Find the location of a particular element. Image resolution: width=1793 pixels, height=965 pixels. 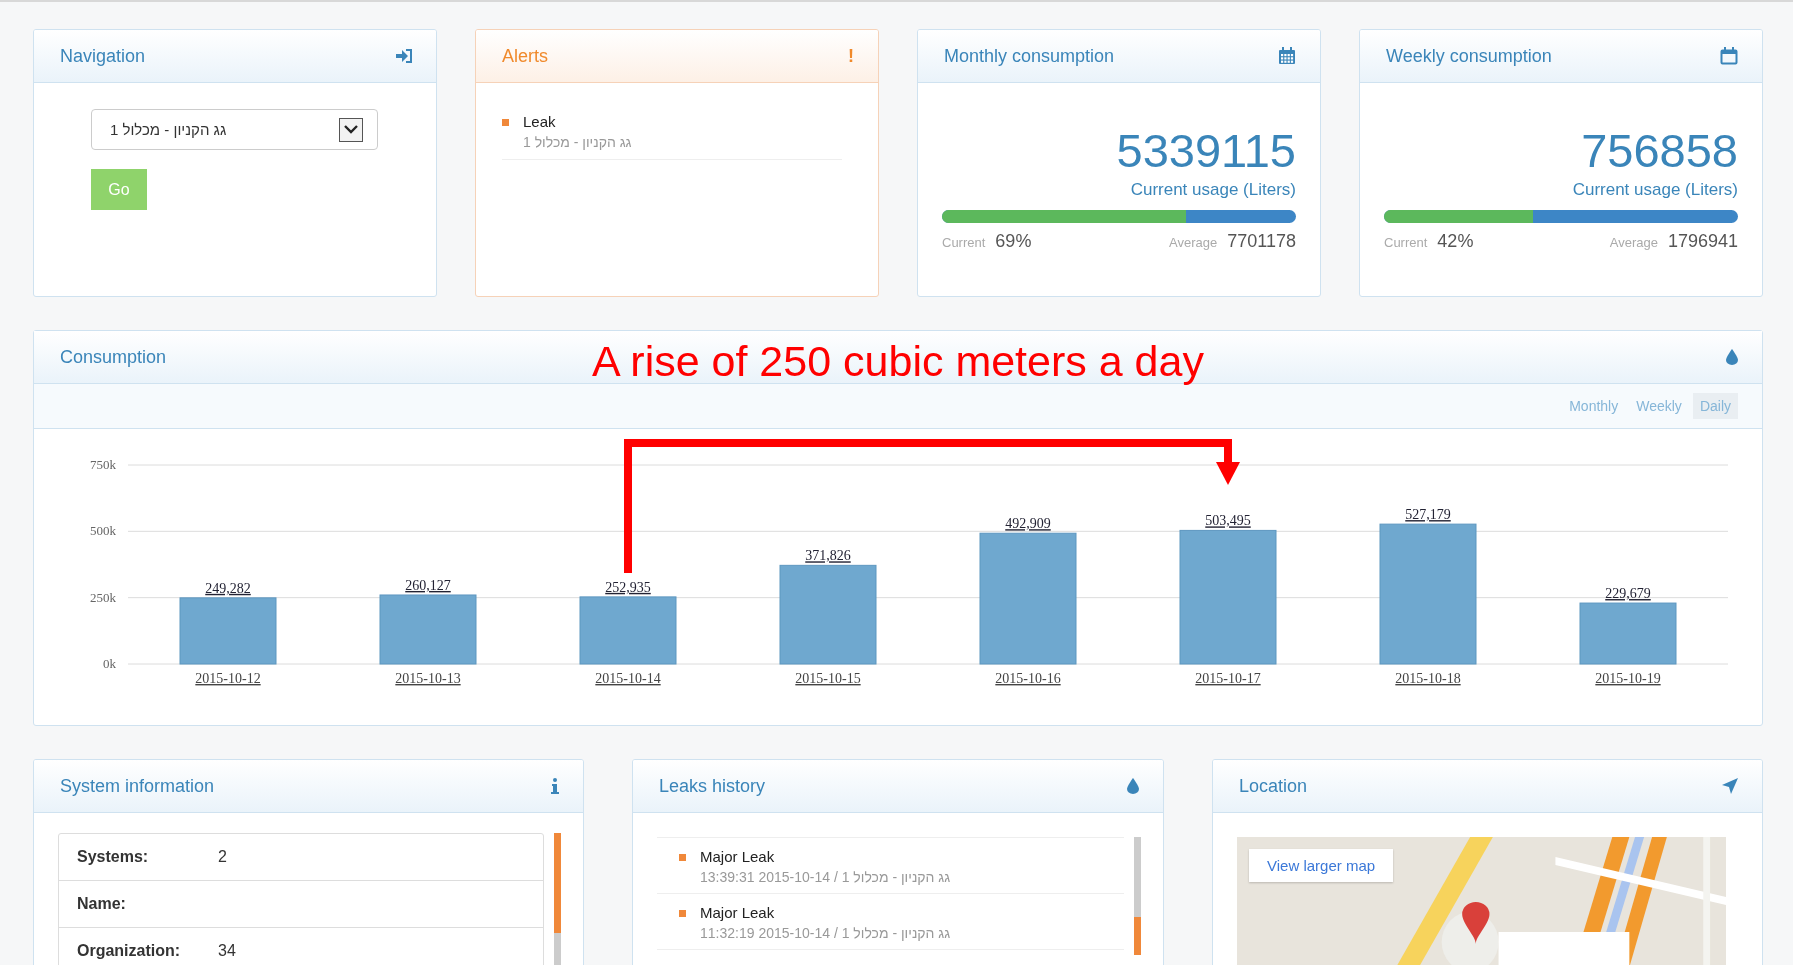

axis-category-label: 2015-10-18 is located at coordinates (1428, 678).